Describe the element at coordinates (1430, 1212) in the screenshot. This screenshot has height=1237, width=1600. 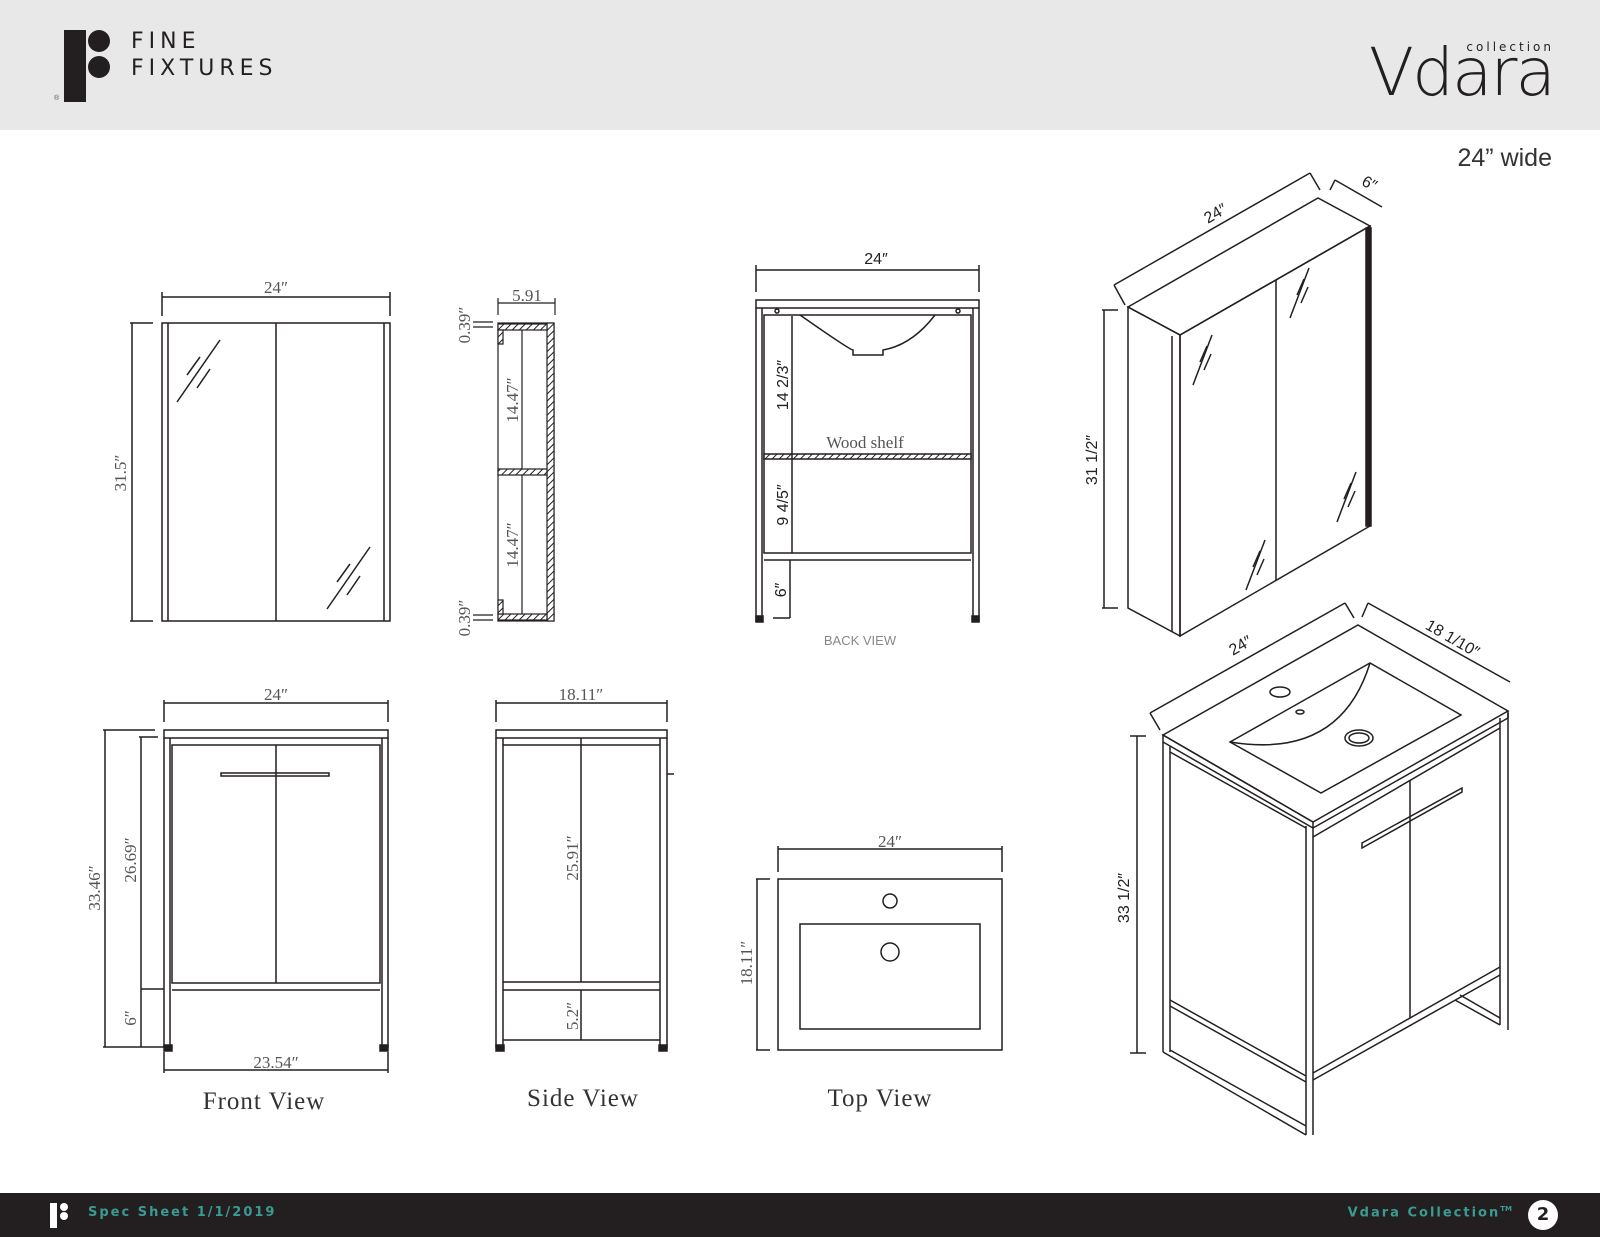
I see `footer-collection-name: Vdara CollectionTM` at that location.